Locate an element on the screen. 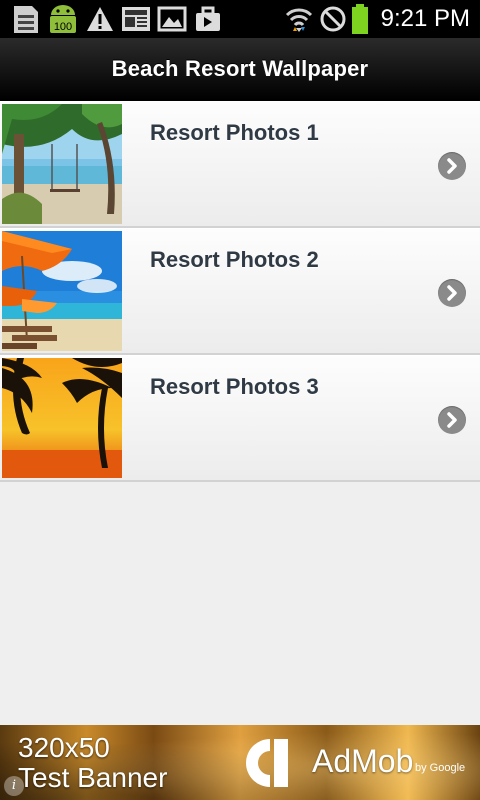  sd-card-icon is located at coordinates (26, 19).